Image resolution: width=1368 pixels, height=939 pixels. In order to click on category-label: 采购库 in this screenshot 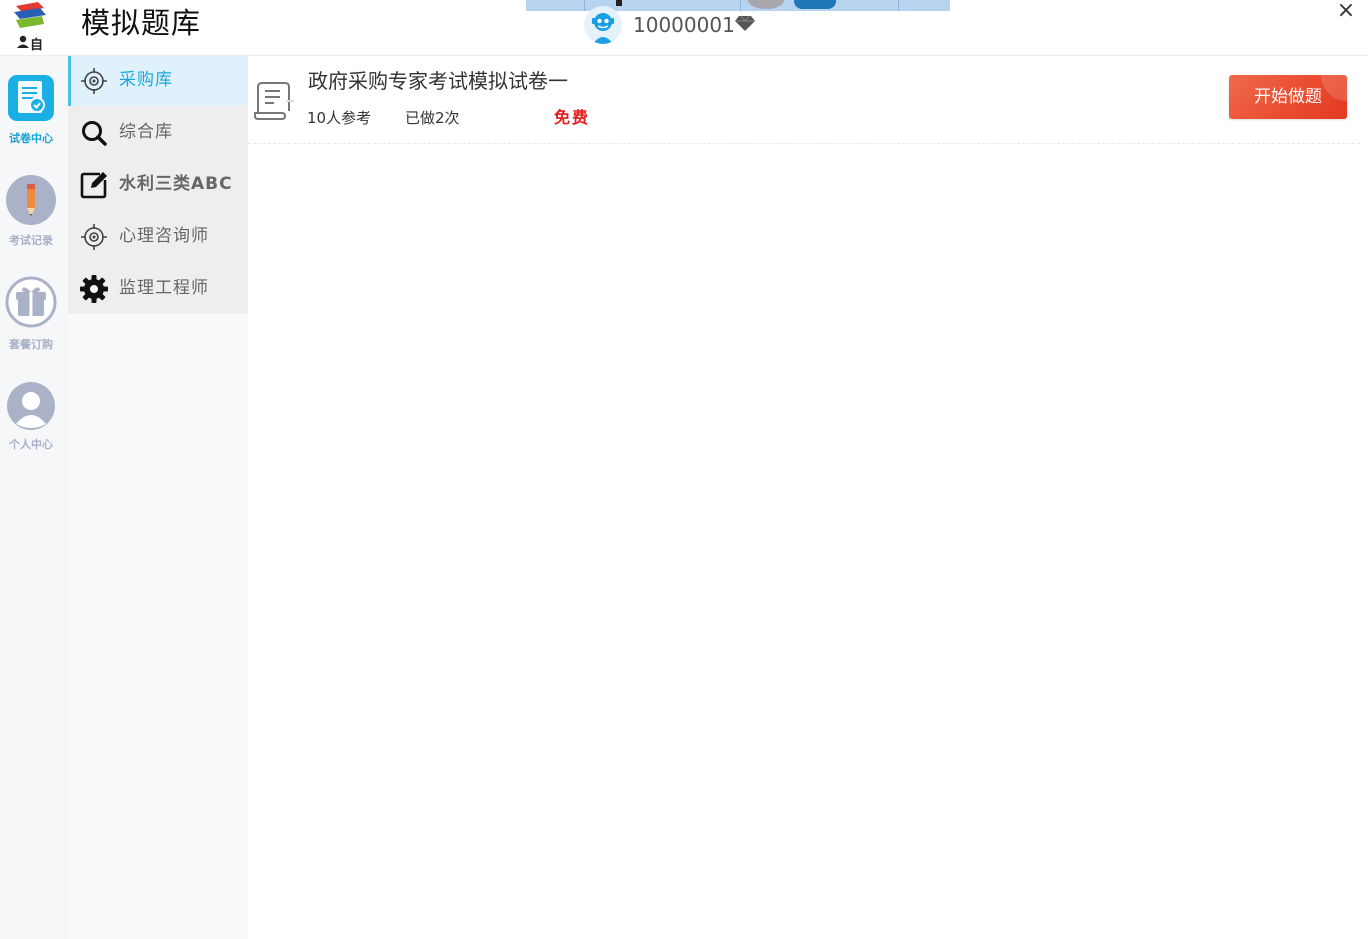, I will do `click(146, 80)`.